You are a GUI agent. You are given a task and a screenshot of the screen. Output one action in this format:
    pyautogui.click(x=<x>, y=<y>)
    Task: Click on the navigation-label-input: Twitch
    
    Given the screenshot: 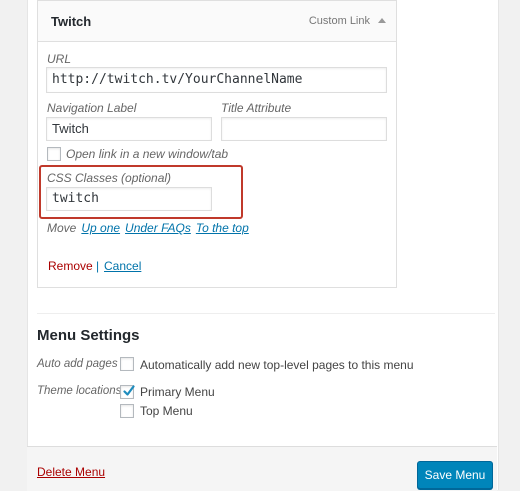 What is the action you would take?
    pyautogui.click(x=129, y=129)
    